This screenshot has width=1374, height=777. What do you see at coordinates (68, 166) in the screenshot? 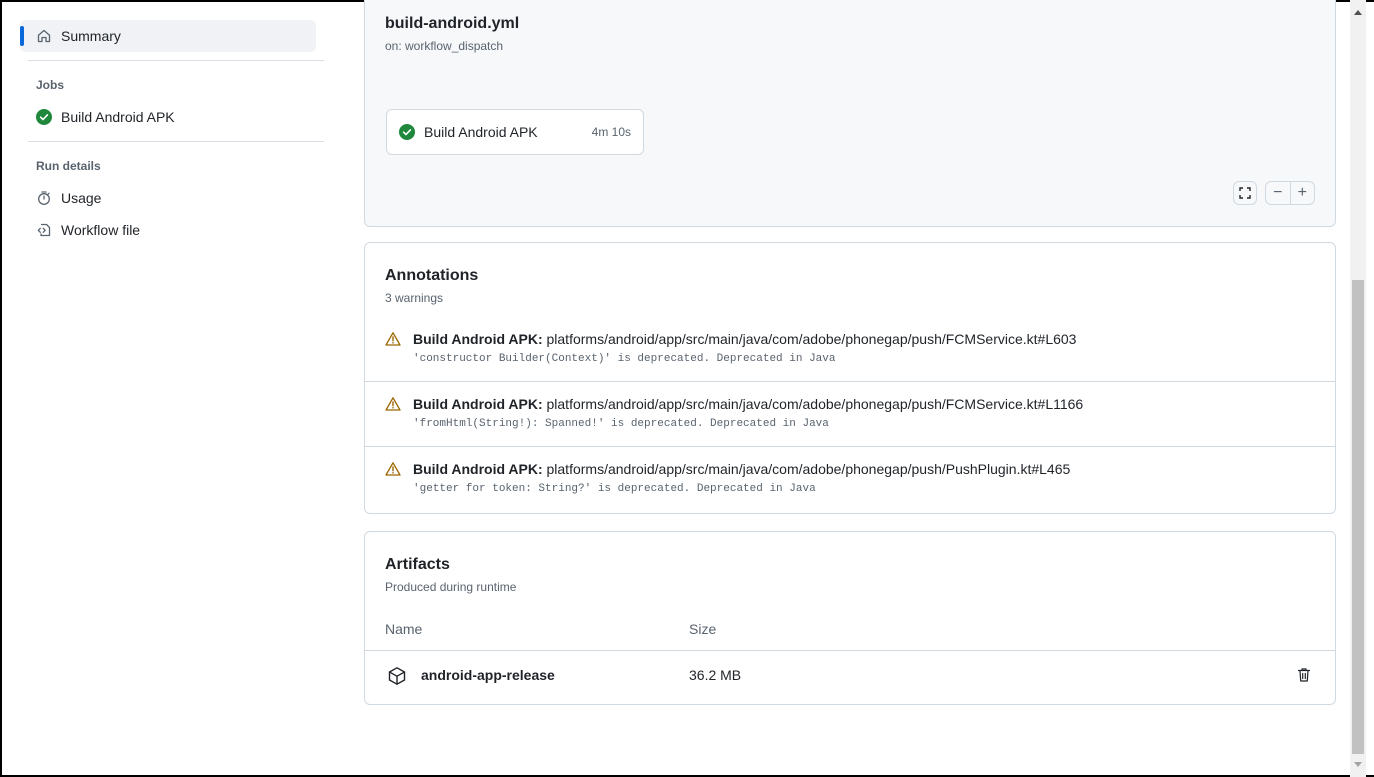
I see `run-details-heading: Run details` at bounding box center [68, 166].